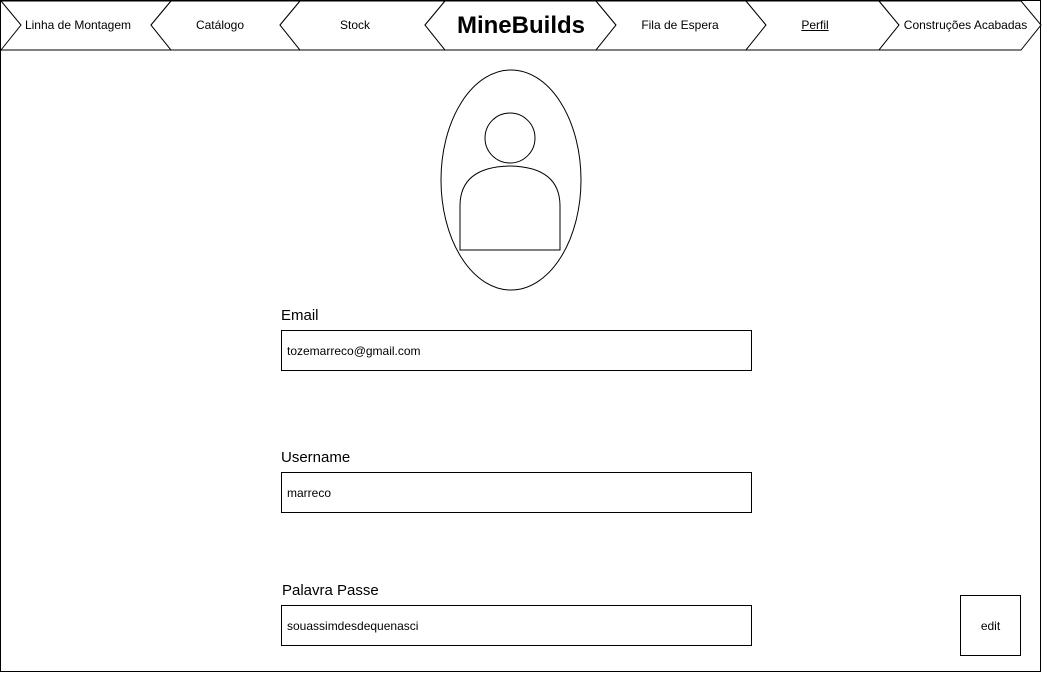 The width and height of the screenshot is (1042, 673). I want to click on brand-title: MineBuilds, so click(520, 25).